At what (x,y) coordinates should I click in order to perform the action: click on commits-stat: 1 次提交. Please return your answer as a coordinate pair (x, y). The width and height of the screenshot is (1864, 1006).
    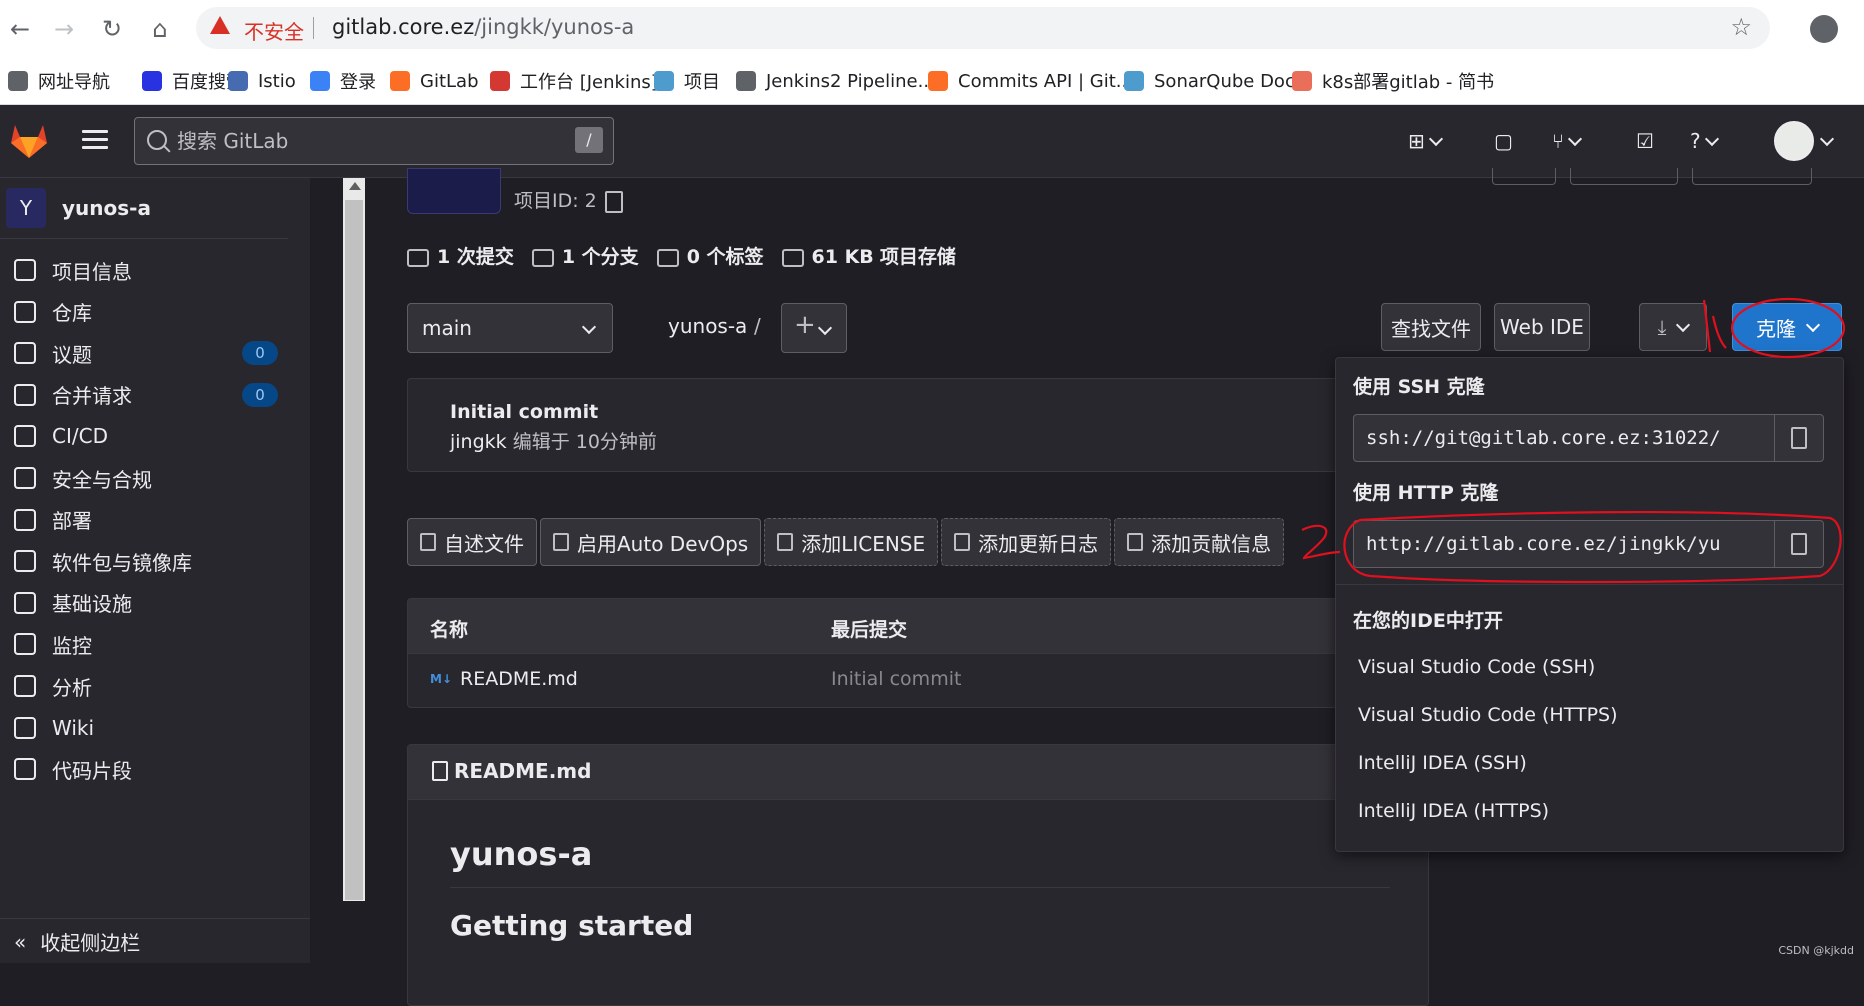
    Looking at the image, I should click on (460, 255).